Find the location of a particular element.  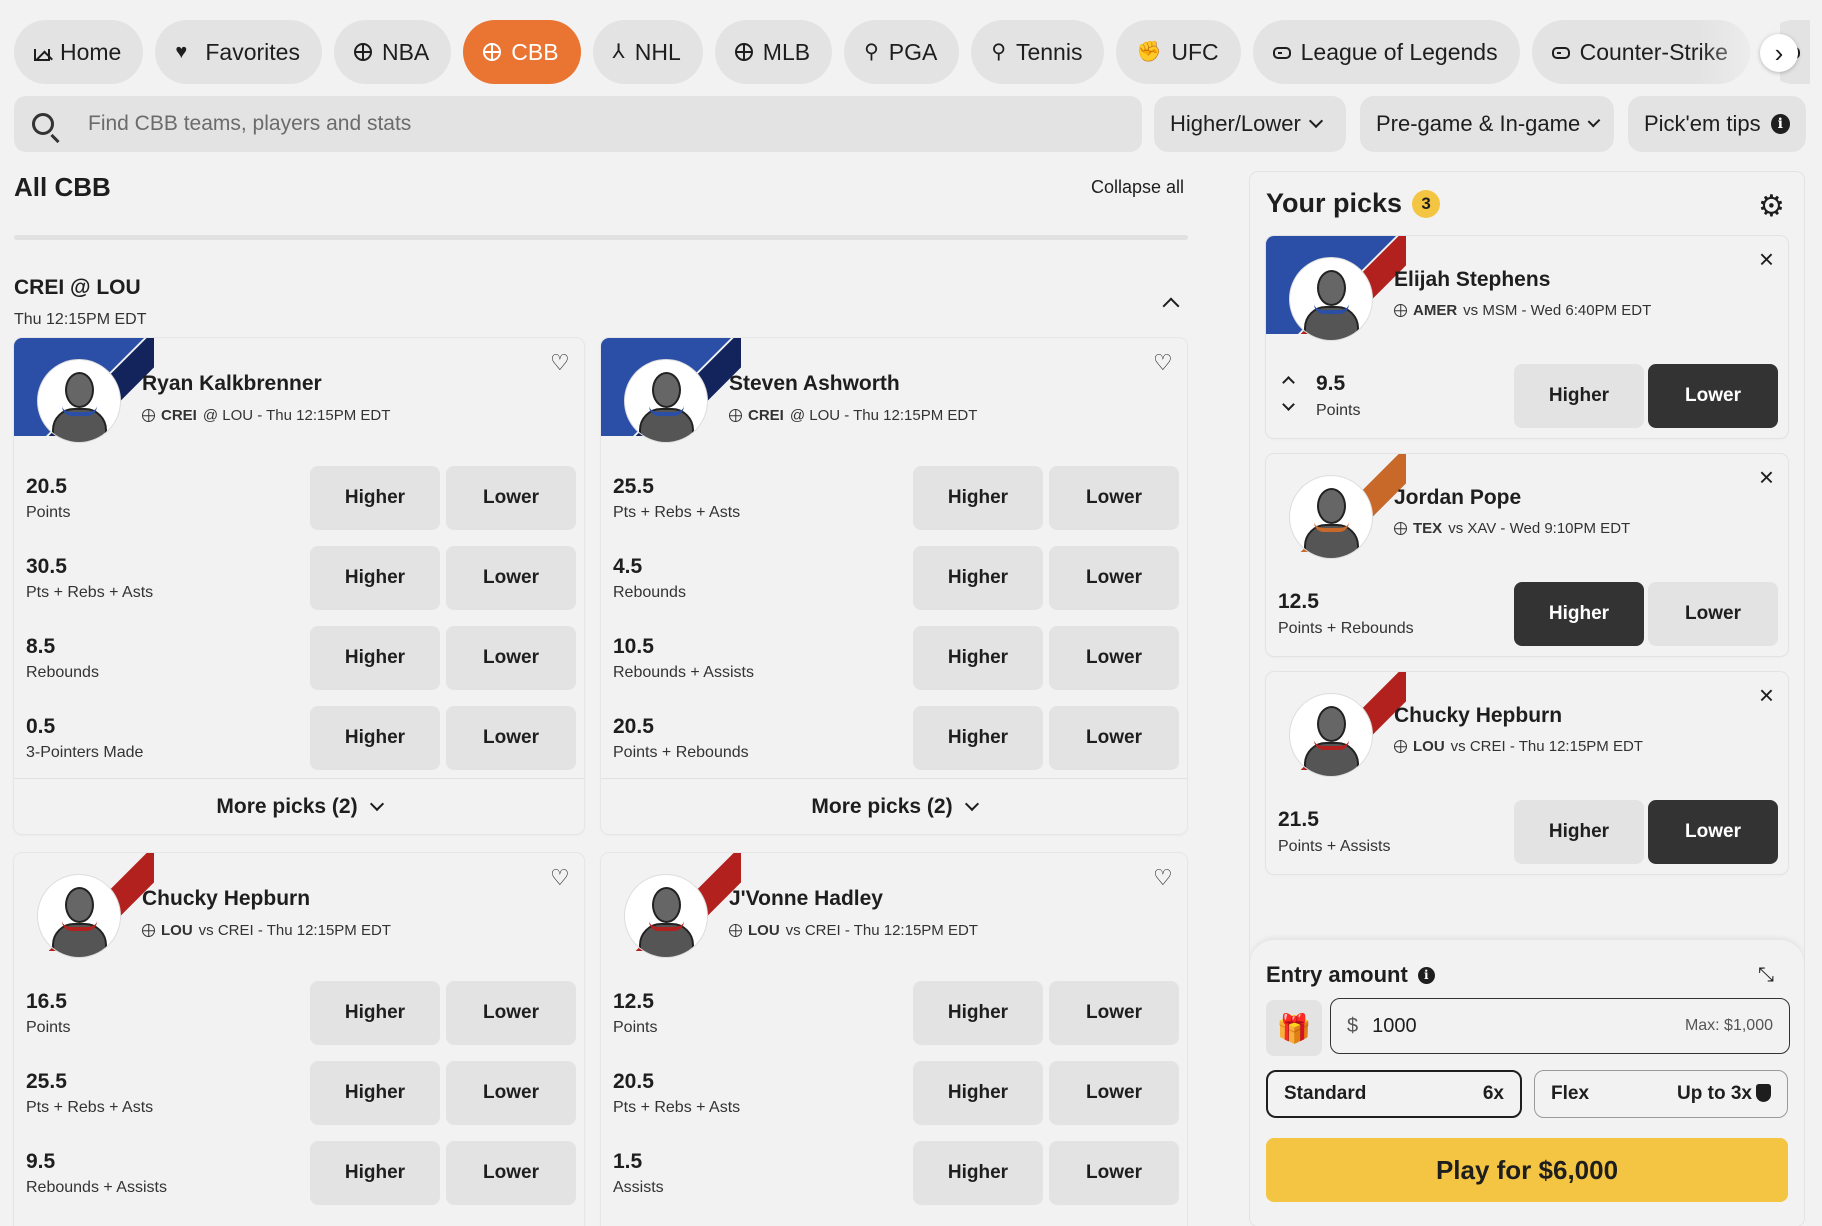

league-tab-nba: NBA is located at coordinates (392, 52).